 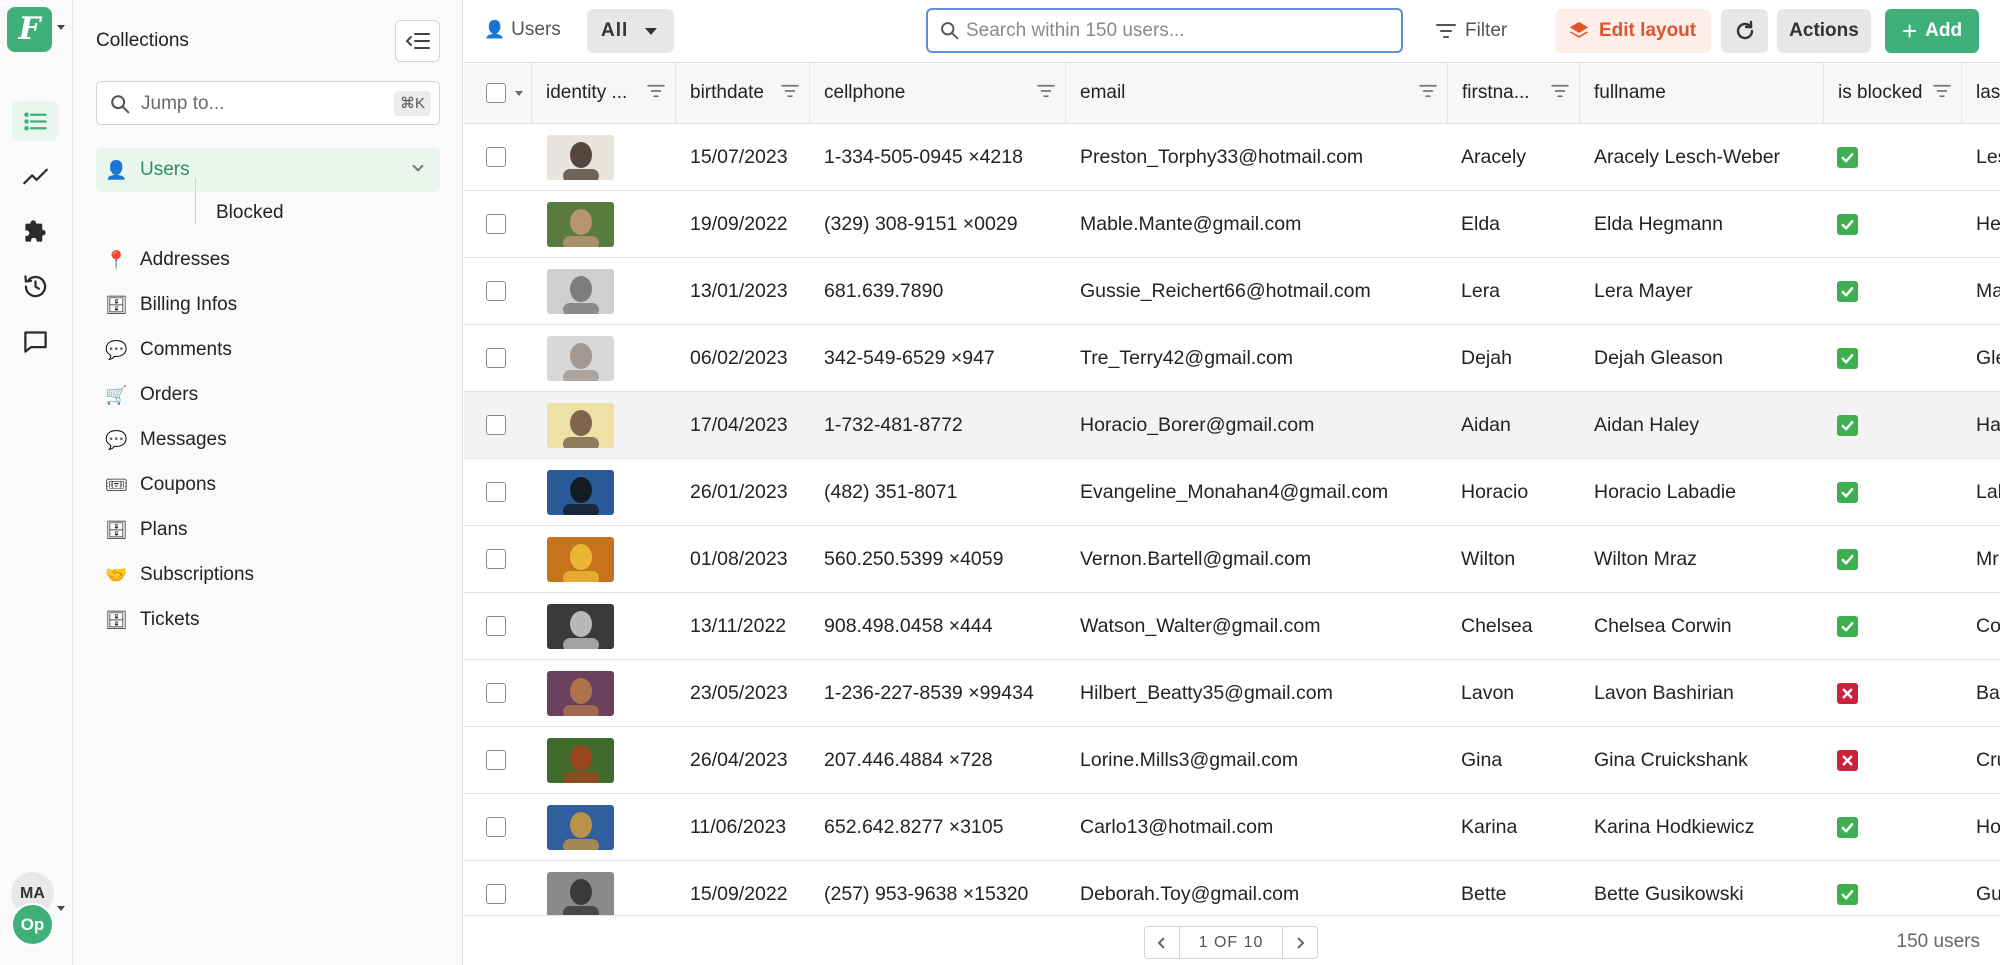 I want to click on column-header-email: email, so click(x=1257, y=93).